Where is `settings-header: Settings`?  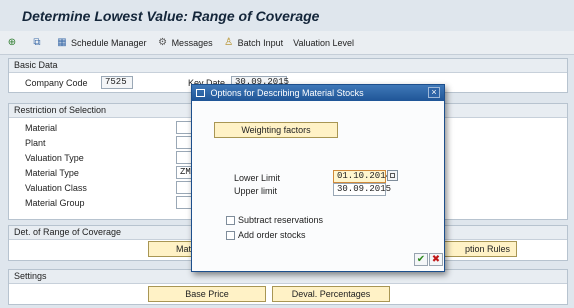 settings-header: Settings is located at coordinates (288, 277).